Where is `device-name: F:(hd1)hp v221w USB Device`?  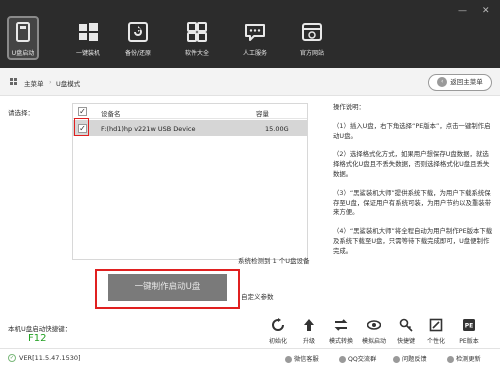 device-name: F:(hd1)hp v221w USB Device is located at coordinates (148, 129).